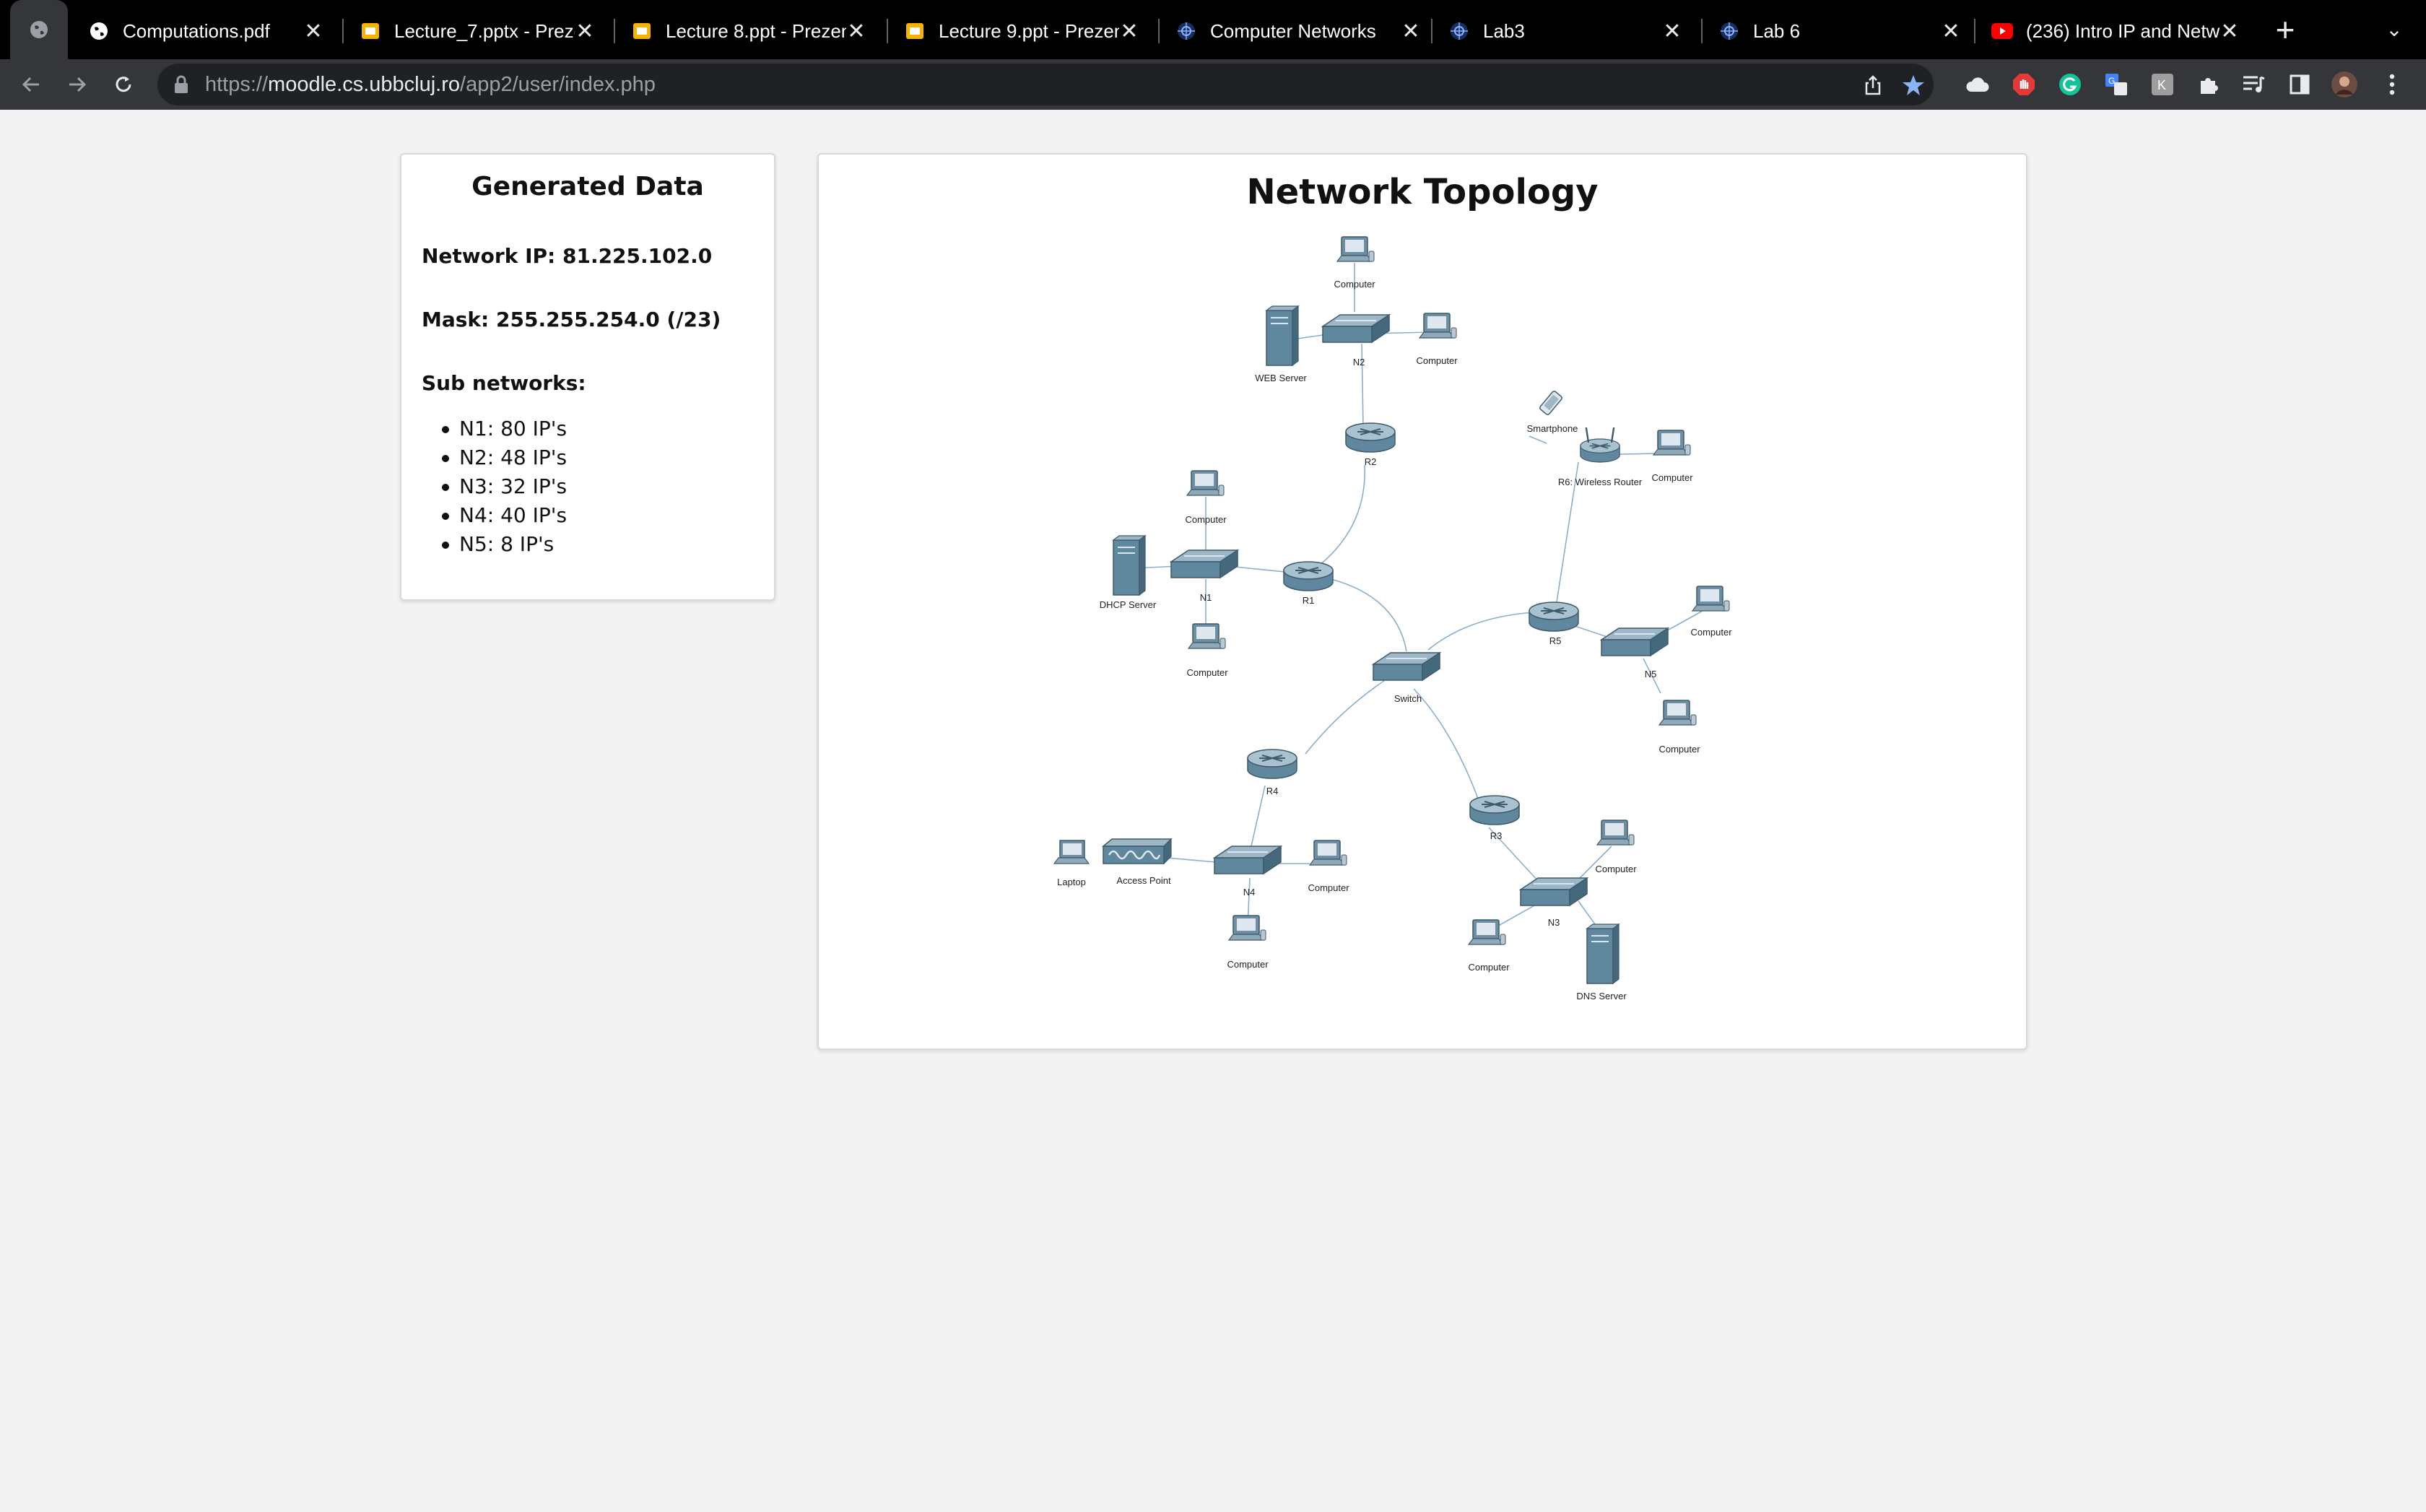 Image resolution: width=2426 pixels, height=1512 pixels. What do you see at coordinates (2392, 84) in the screenshot?
I see `menu-dots-icon` at bounding box center [2392, 84].